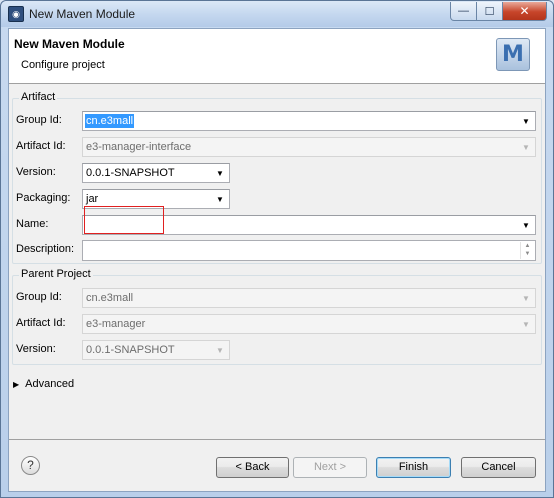 The image size is (554, 498). What do you see at coordinates (56, 274) in the screenshot?
I see `parent-project-legend: Parent Project` at bounding box center [56, 274].